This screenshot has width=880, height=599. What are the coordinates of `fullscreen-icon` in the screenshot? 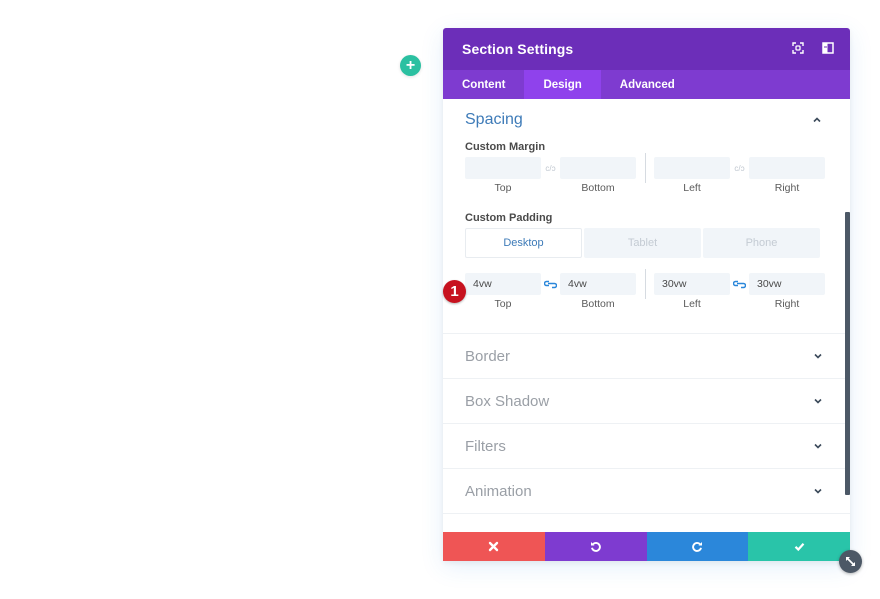 It's located at (798, 48).